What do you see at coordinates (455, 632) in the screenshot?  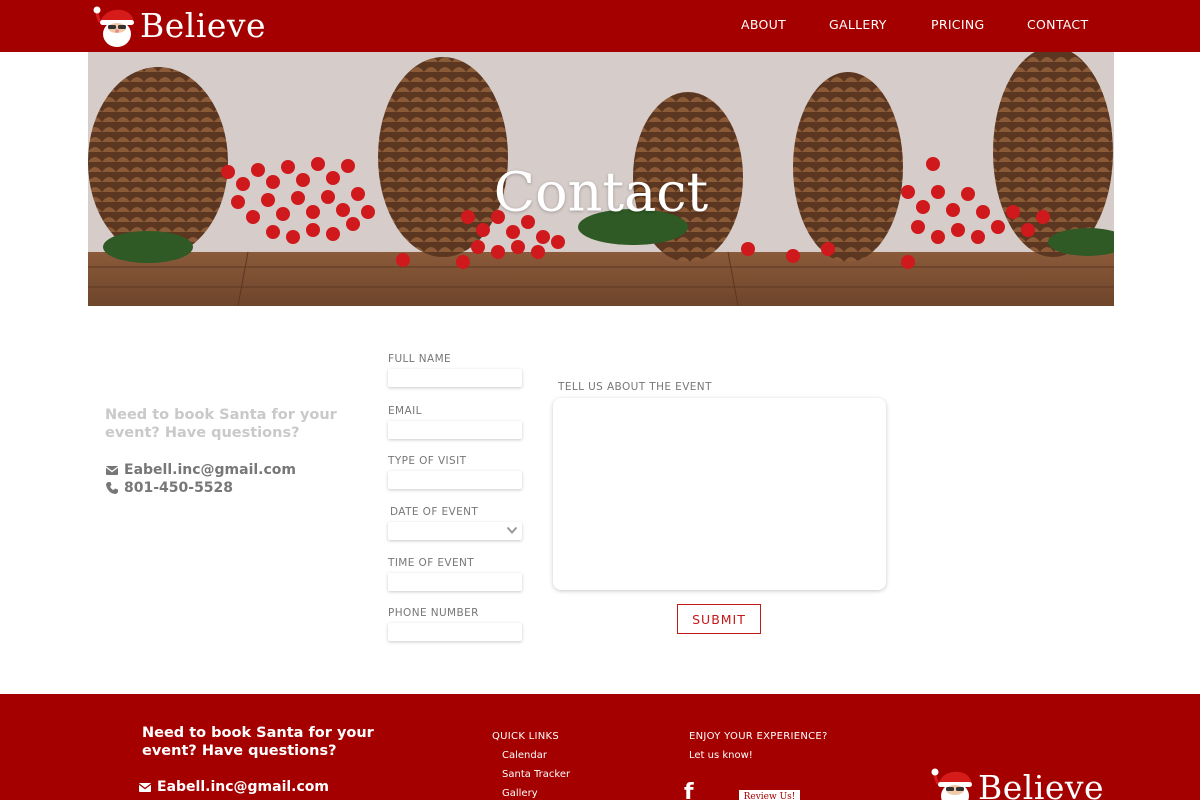 I see `phone-number-input` at bounding box center [455, 632].